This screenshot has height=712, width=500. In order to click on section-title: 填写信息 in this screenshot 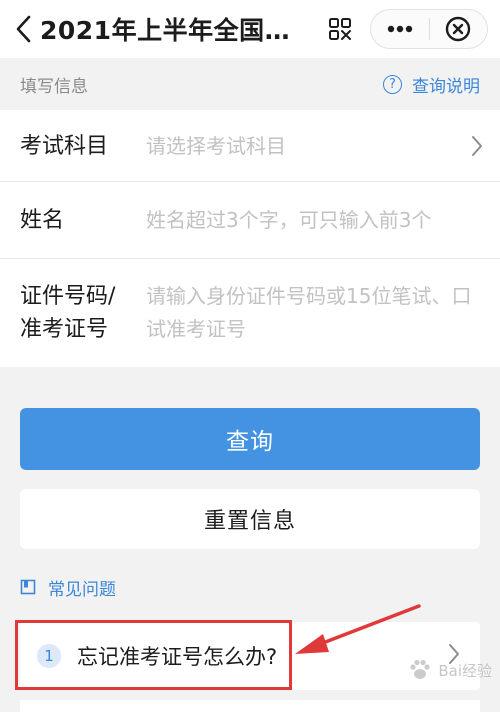, I will do `click(54, 86)`.